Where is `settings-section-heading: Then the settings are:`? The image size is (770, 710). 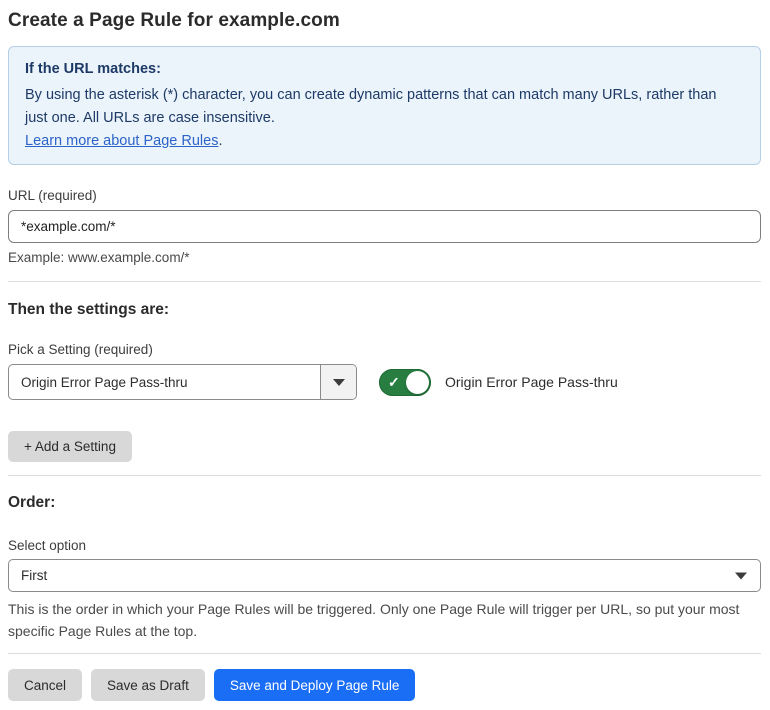 settings-section-heading: Then the settings are: is located at coordinates (89, 309).